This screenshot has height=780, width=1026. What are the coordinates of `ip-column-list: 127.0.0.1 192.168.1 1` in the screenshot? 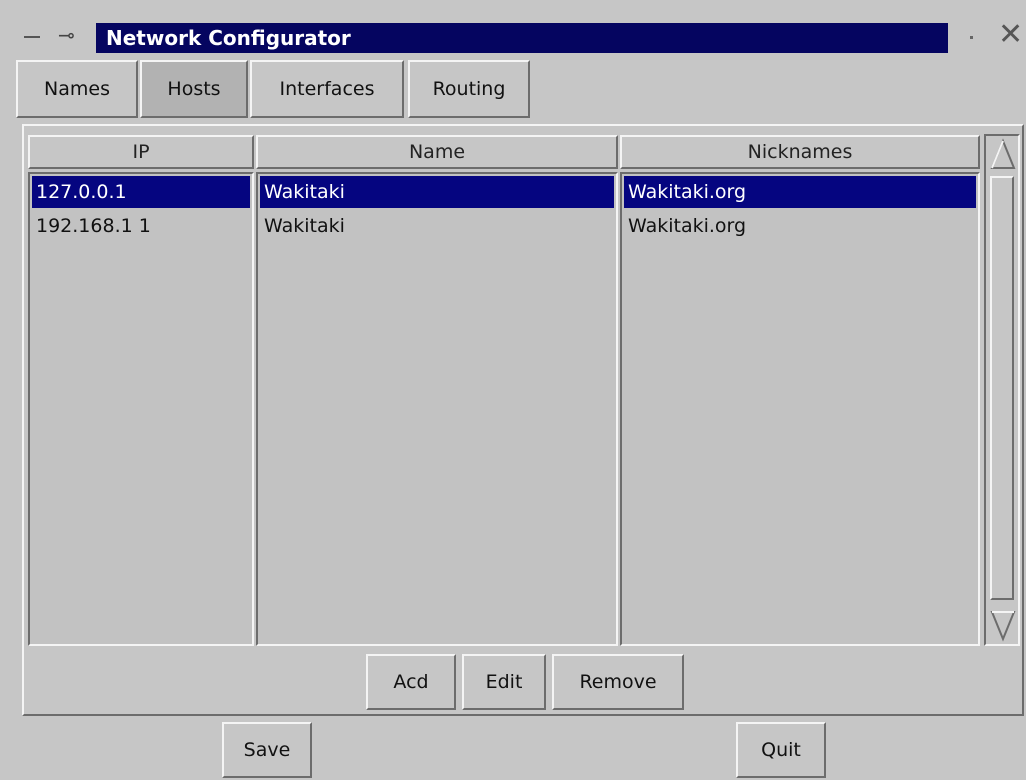 It's located at (141, 409).